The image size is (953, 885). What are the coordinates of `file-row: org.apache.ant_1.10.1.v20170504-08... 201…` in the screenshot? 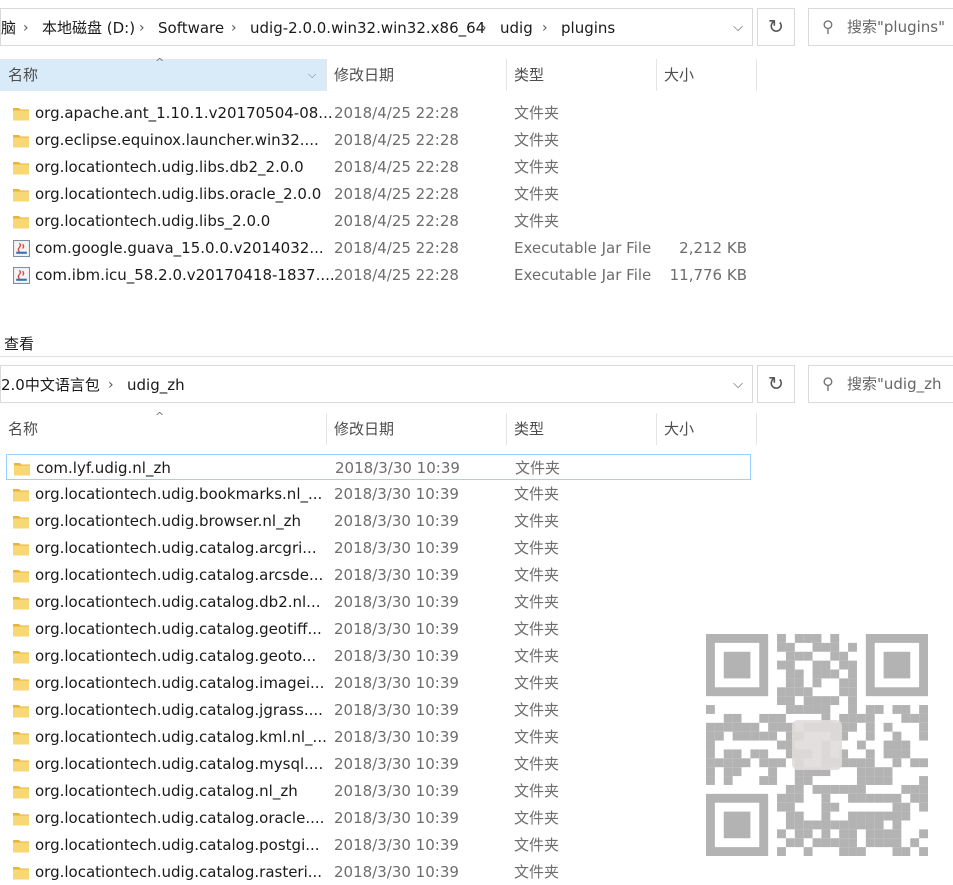 It's located at (378, 113).